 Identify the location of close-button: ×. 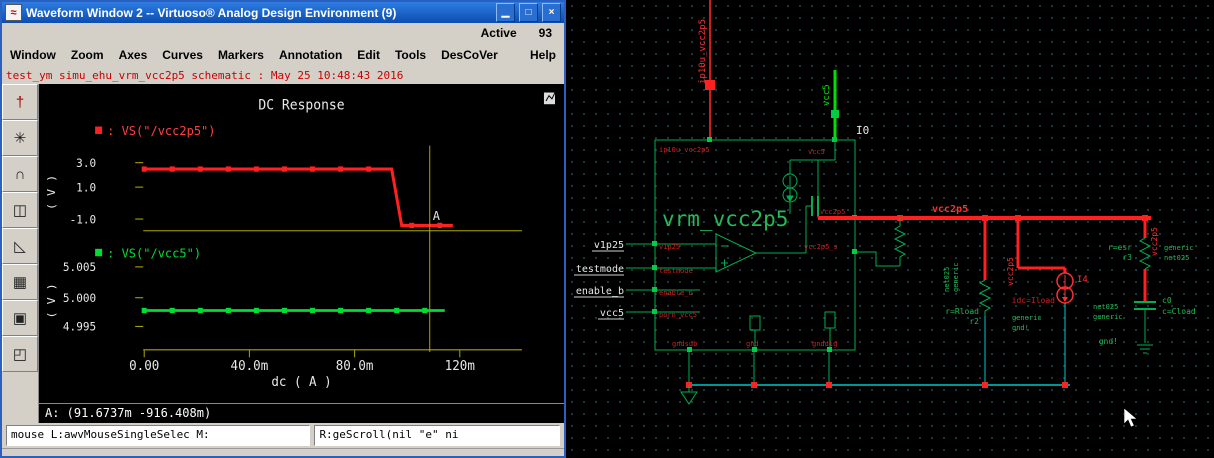
(551, 12).